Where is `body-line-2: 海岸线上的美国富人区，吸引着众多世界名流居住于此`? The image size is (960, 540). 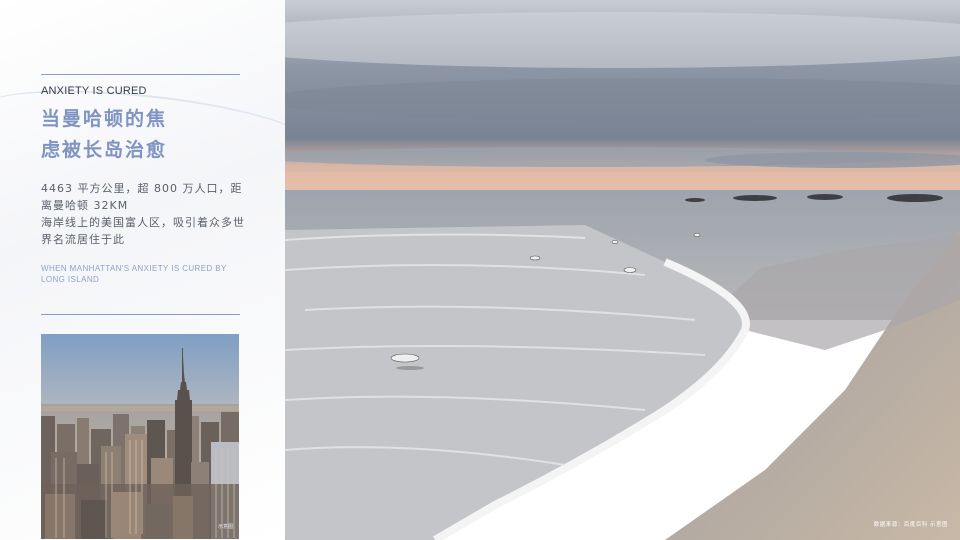
body-line-2: 海岸线上的美国富人区，吸引着众多世界名流居住于此 is located at coordinates (143, 231).